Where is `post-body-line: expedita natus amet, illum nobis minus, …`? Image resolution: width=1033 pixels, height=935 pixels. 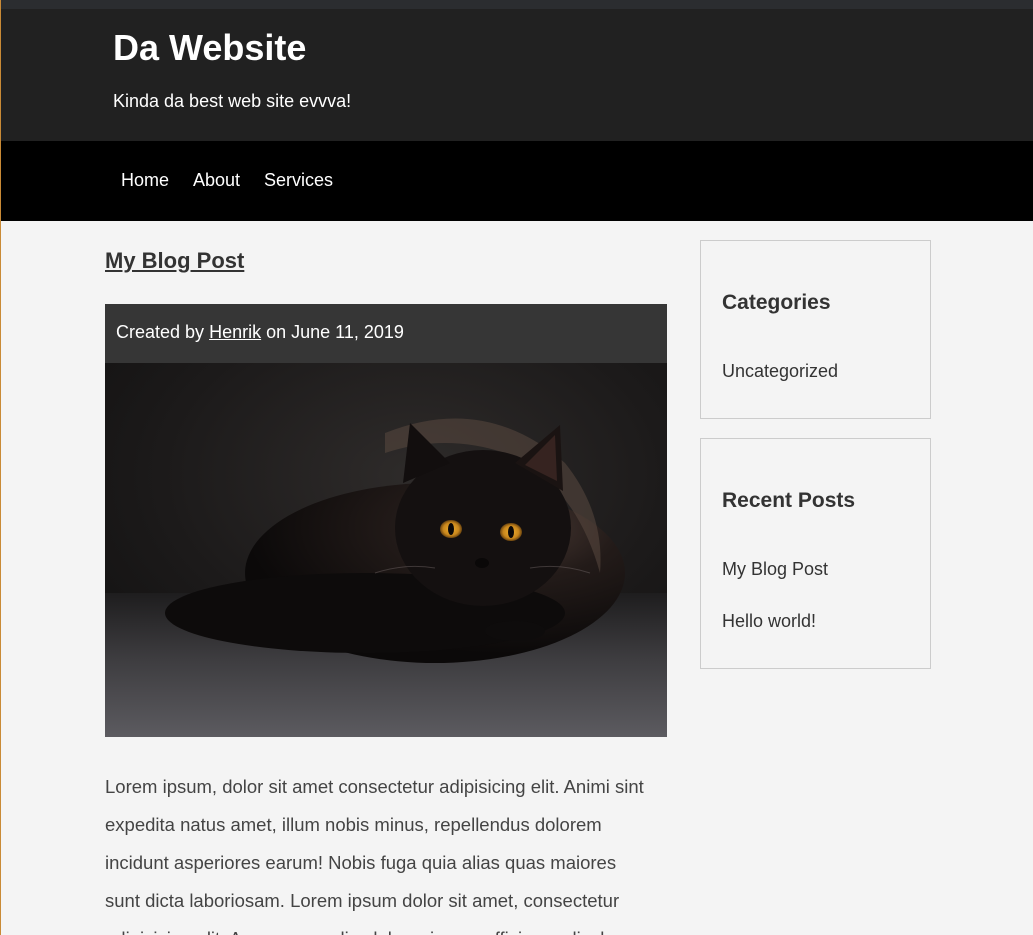 post-body-line: expedita natus amet, illum nobis minus, … is located at coordinates (353, 824).